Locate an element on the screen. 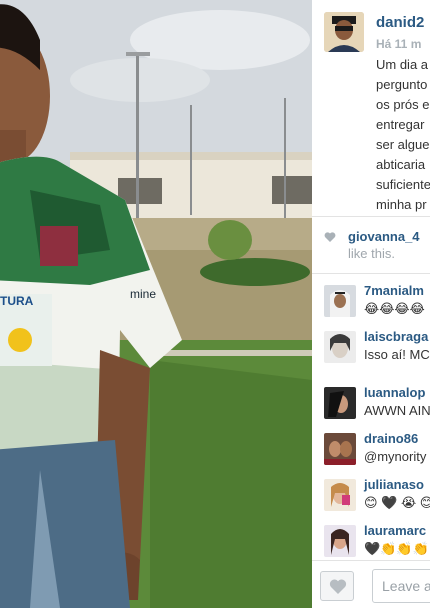 This screenshot has height=608, width=430. comment-text: @mynority is located at coordinates (395, 456).